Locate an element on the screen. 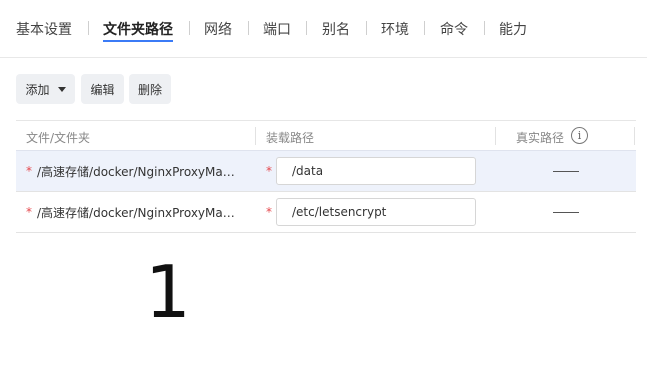 The width and height of the screenshot is (647, 392). table-bottom-border is located at coordinates (326, 232).